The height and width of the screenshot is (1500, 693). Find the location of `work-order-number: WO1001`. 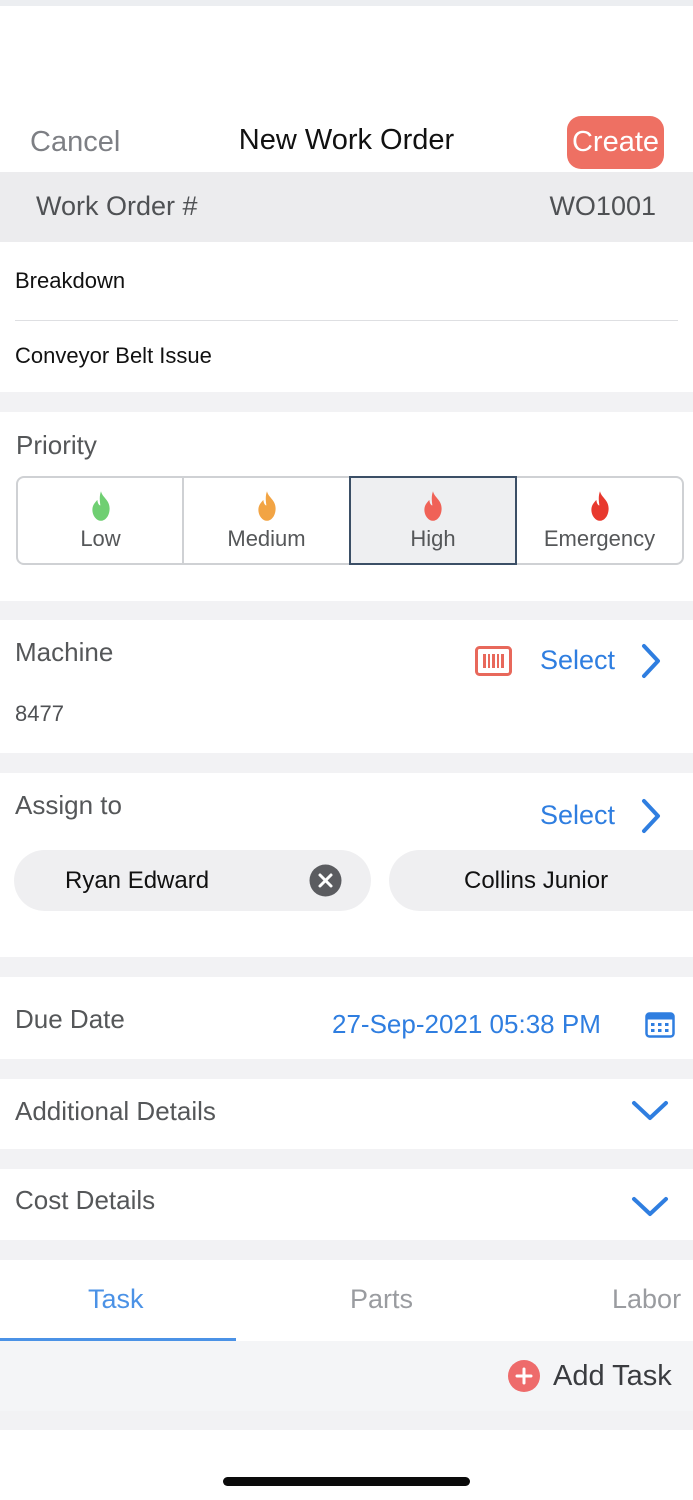

work-order-number: WO1001 is located at coordinates (602, 206).